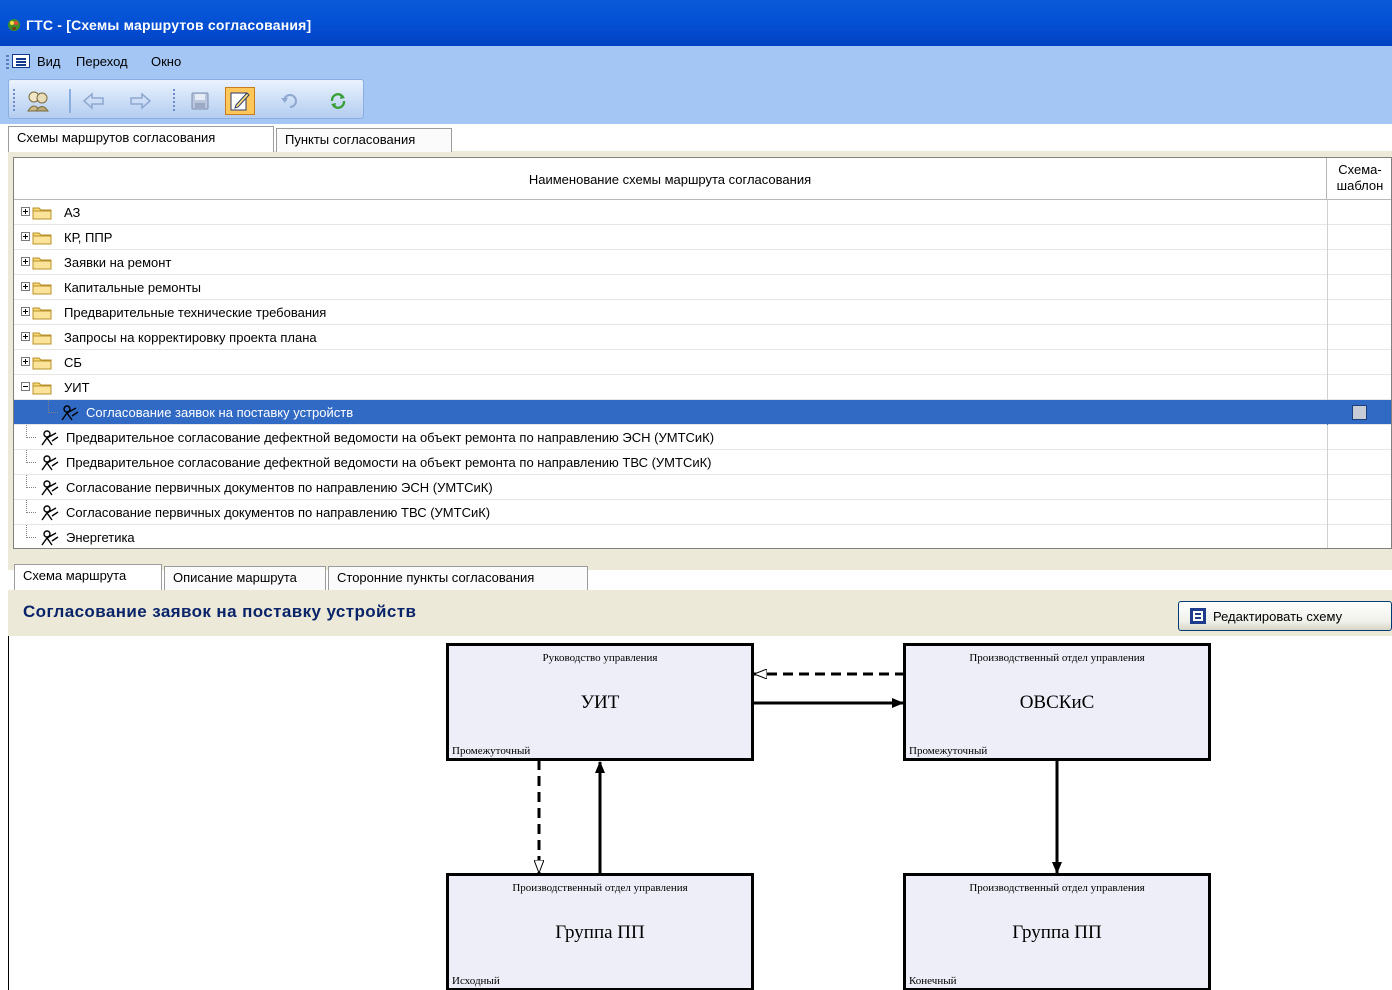 This screenshot has height=990, width=1392. I want to click on window-title: ГТС - [Схемы маршрутов согласования], so click(169, 25).